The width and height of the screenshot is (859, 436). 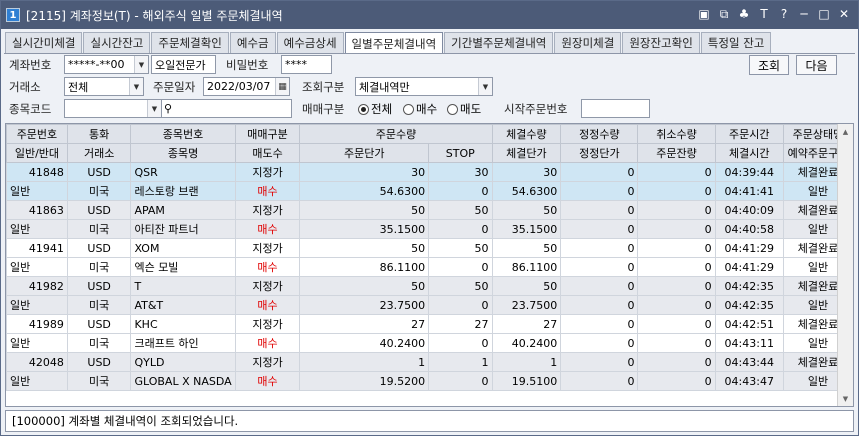 I want to click on column-subheader: 체결단가, so click(x=526, y=153).